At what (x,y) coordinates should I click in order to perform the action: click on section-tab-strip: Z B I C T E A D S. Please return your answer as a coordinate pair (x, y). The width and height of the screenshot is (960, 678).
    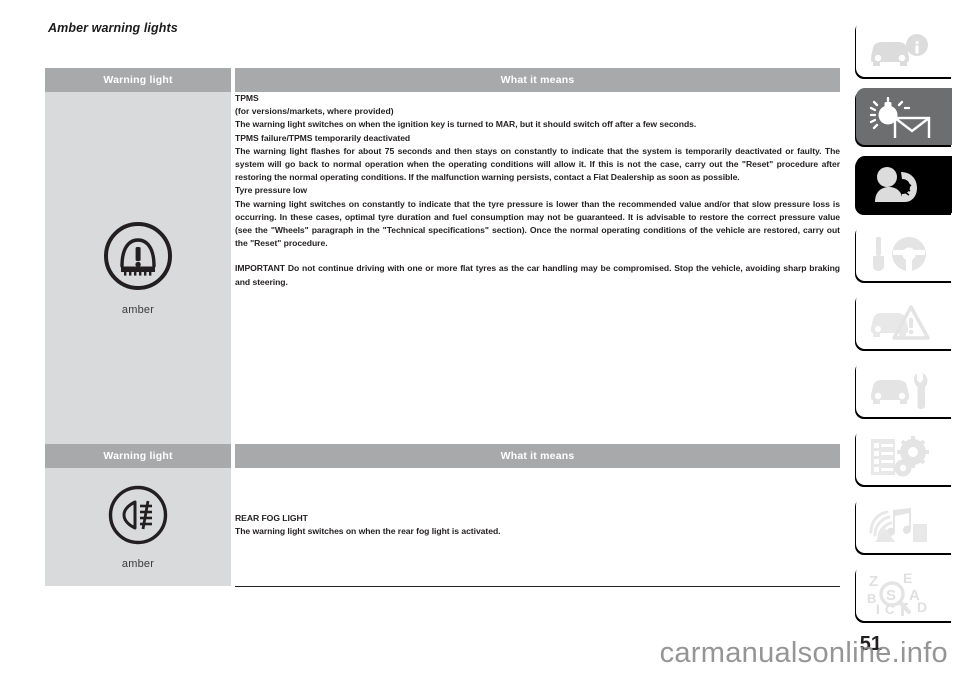
    Looking at the image, I should click on (908, 326).